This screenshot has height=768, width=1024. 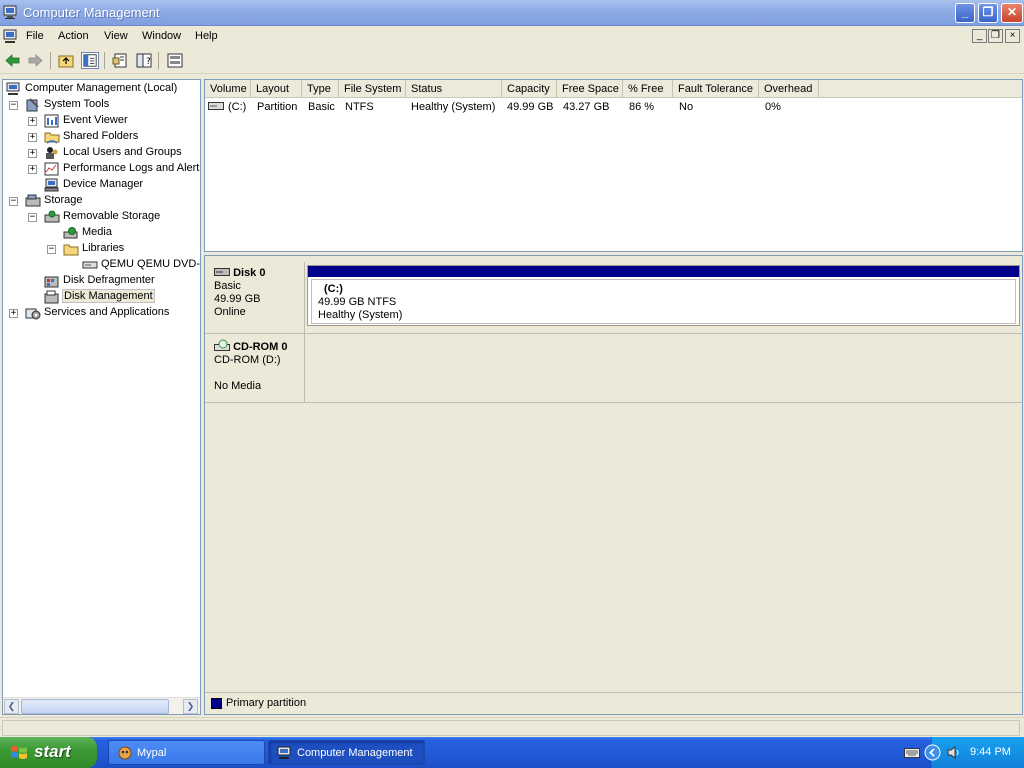 I want to click on drive-icon, so click(x=90, y=265).